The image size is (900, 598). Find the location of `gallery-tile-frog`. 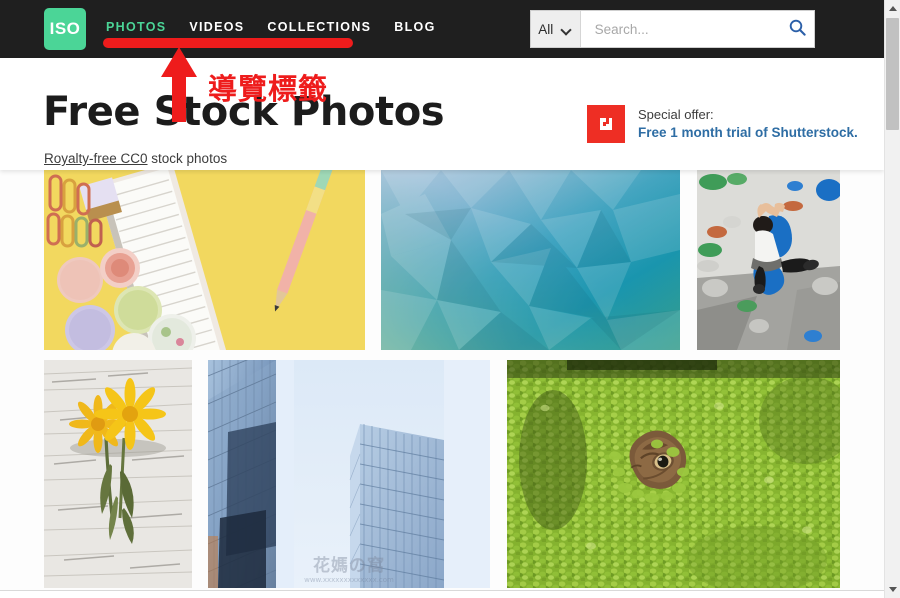

gallery-tile-frog is located at coordinates (673, 474).